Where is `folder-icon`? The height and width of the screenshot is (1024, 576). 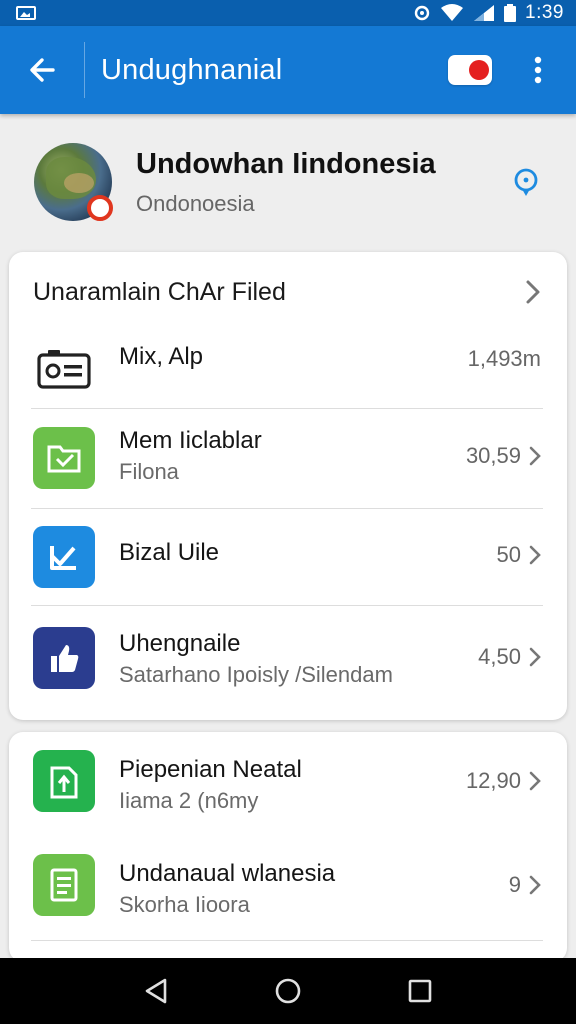
folder-icon is located at coordinates (64, 458).